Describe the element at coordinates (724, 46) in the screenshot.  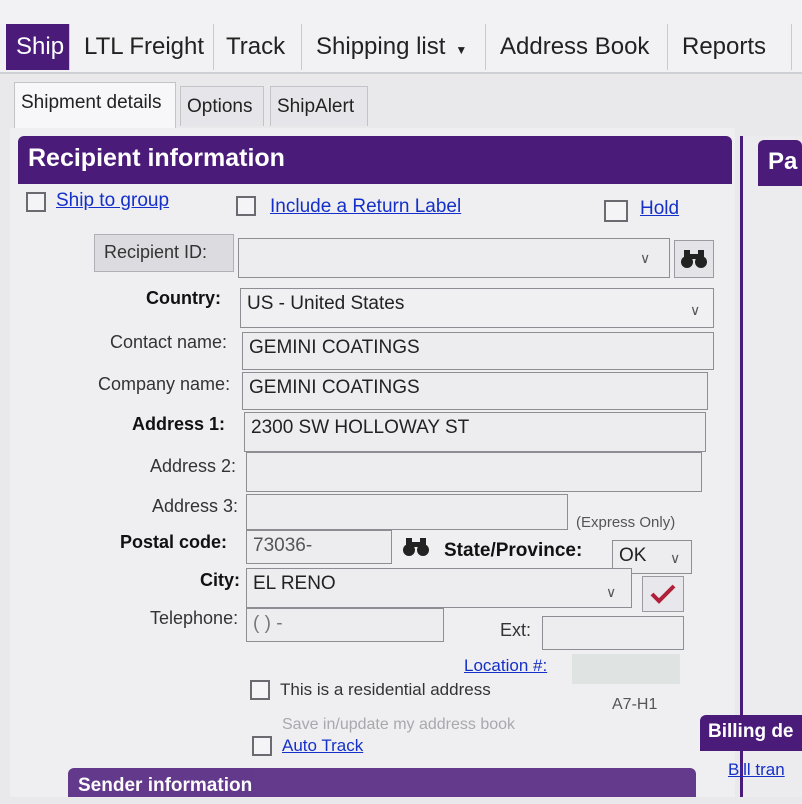
I see `tab-label: Reports` at that location.